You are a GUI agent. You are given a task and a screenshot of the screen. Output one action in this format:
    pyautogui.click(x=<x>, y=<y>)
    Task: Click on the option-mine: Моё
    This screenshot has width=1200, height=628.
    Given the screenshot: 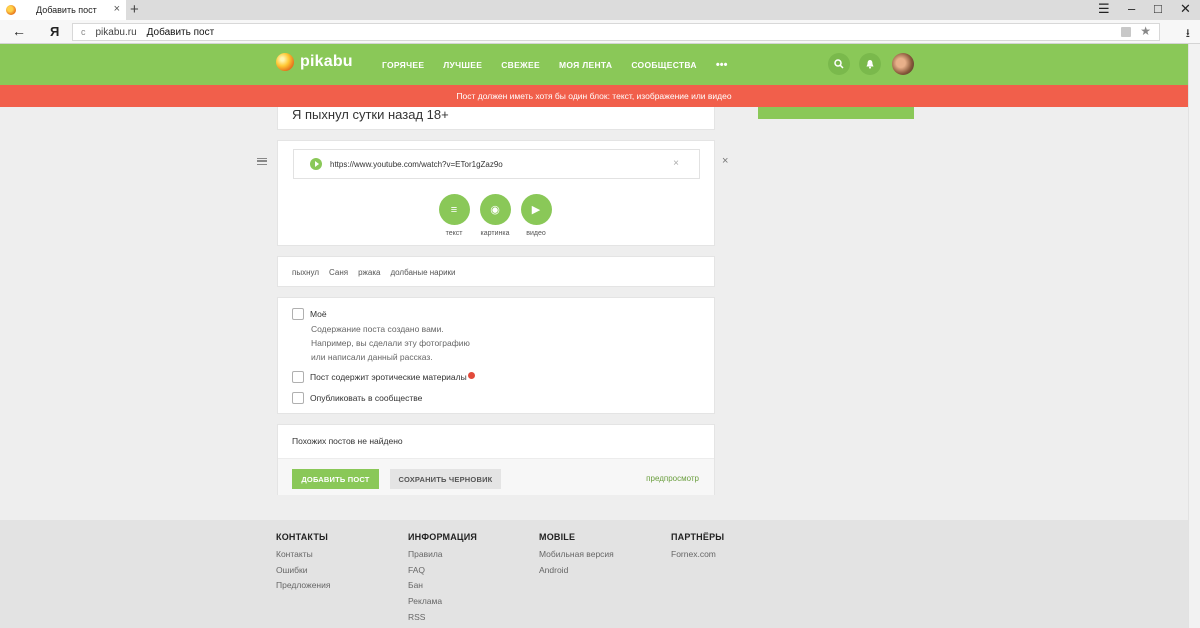 What is the action you would take?
    pyautogui.click(x=309, y=314)
    